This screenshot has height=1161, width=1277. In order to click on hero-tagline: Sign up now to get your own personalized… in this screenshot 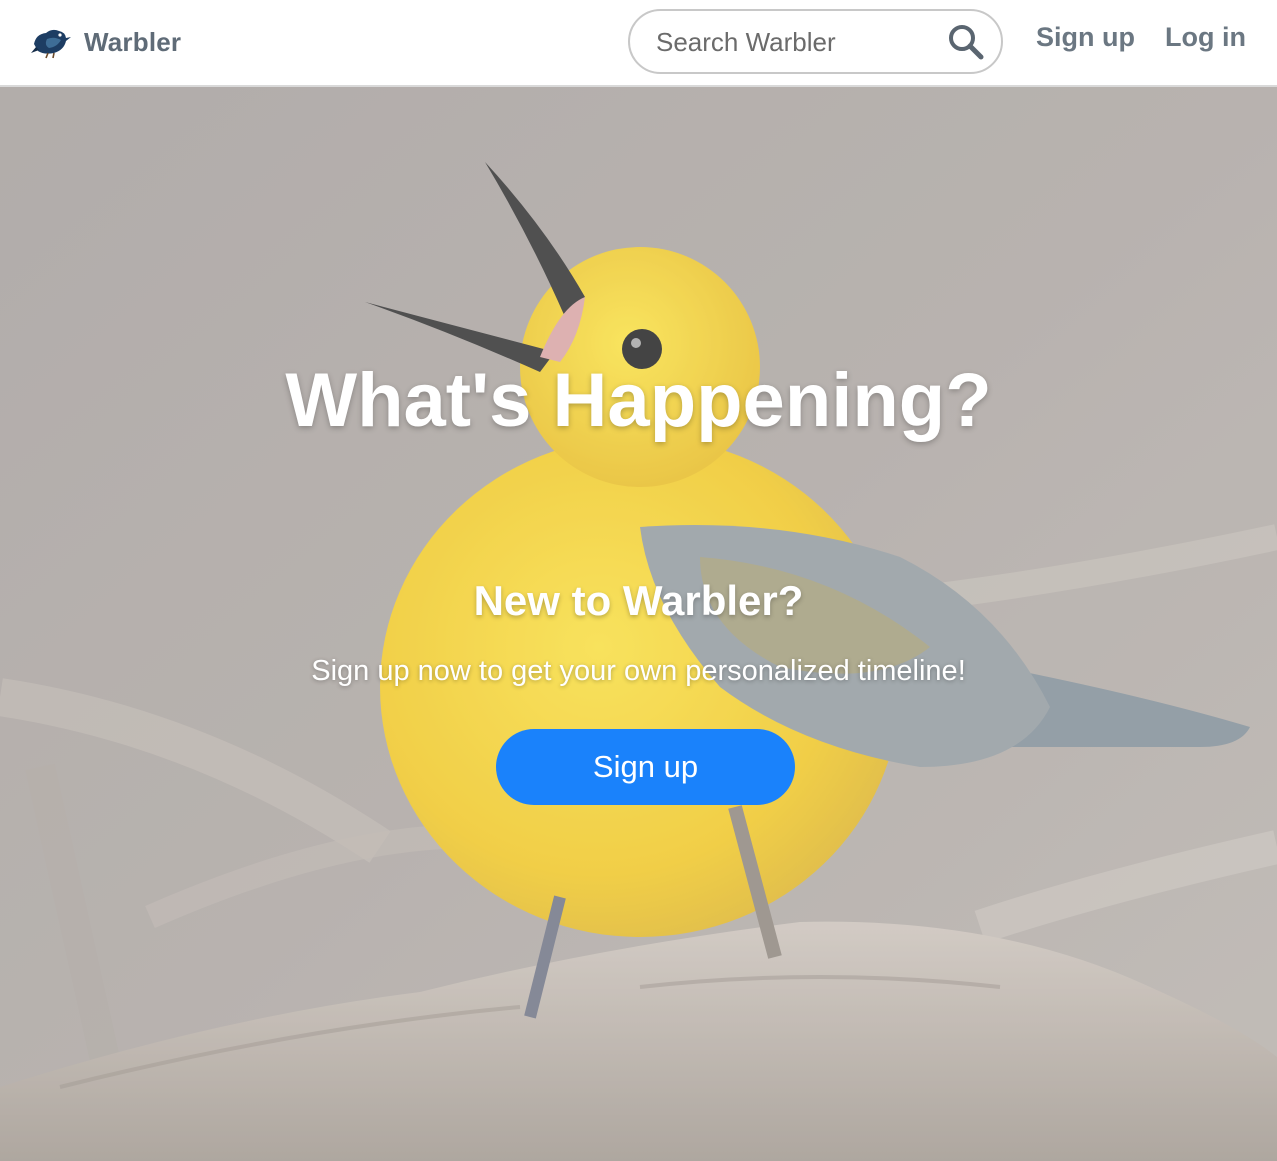, I will do `click(638, 671)`.